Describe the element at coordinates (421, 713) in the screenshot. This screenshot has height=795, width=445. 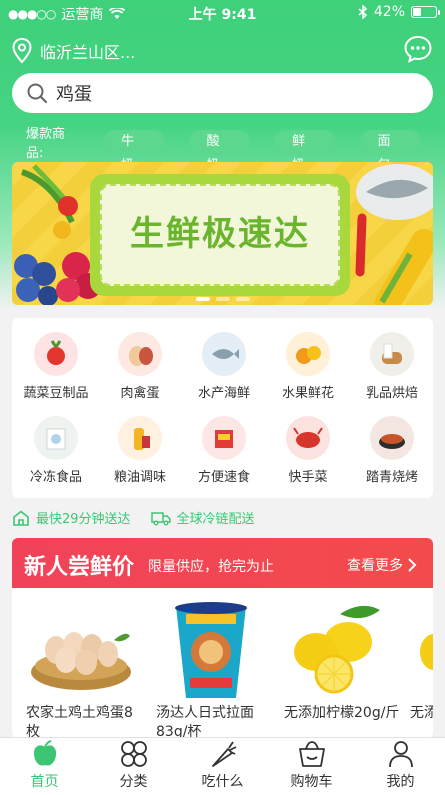
I see `product-name: 无添20` at that location.